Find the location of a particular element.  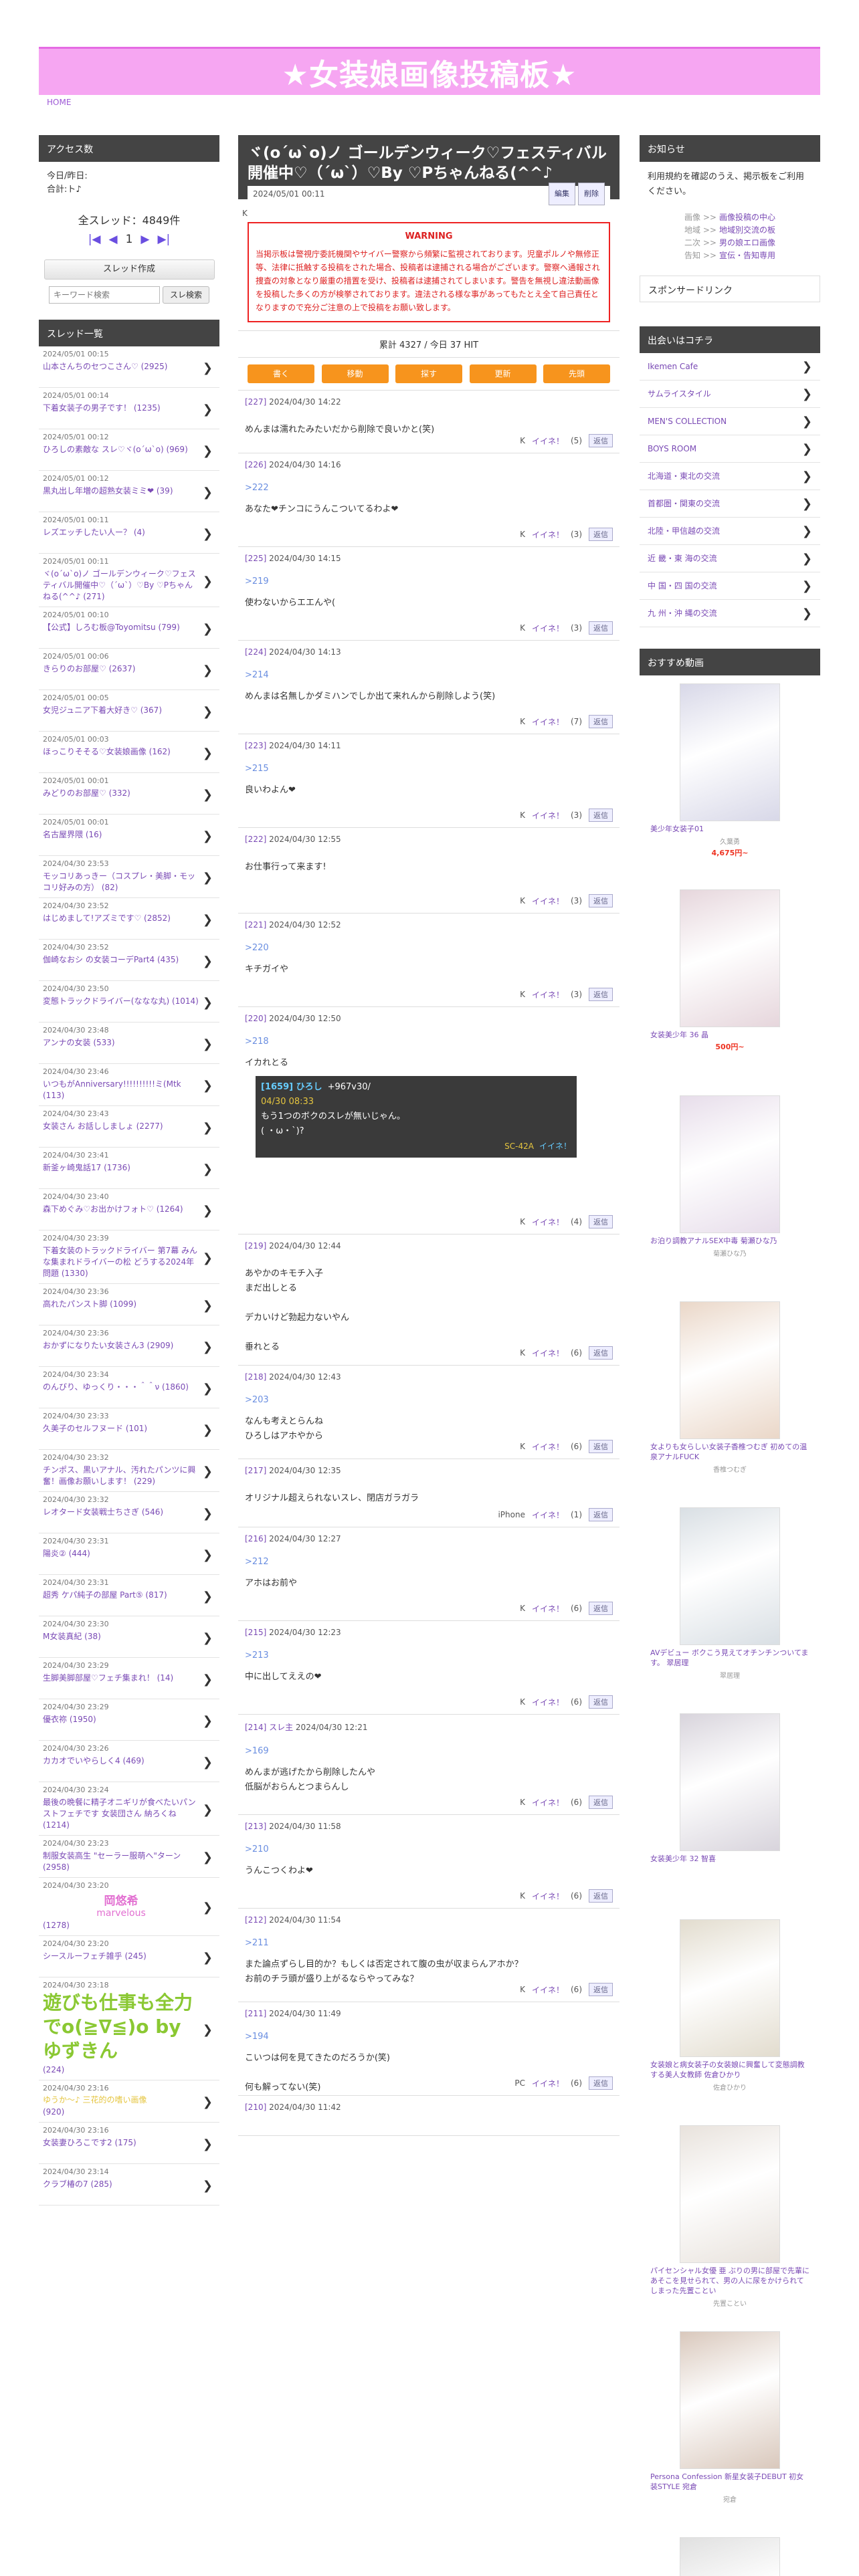

post-number: [219] is located at coordinates (256, 1246).